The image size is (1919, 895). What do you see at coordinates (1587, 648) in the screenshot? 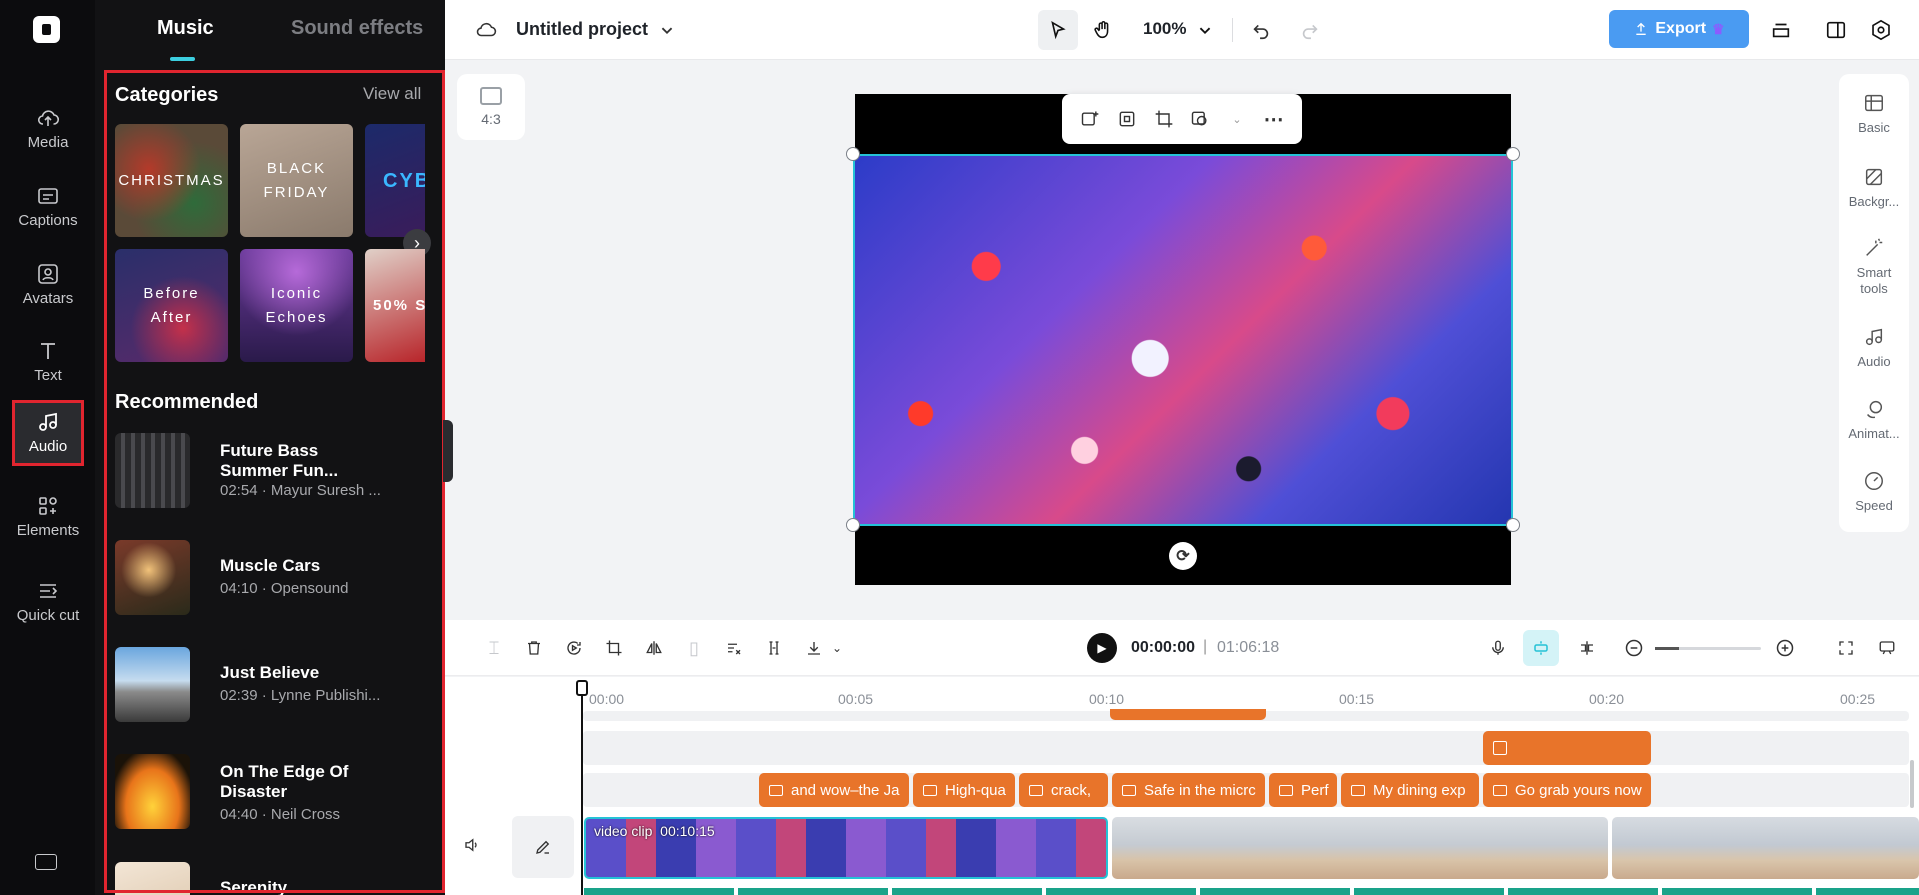
I see `split-screen-icon` at bounding box center [1587, 648].